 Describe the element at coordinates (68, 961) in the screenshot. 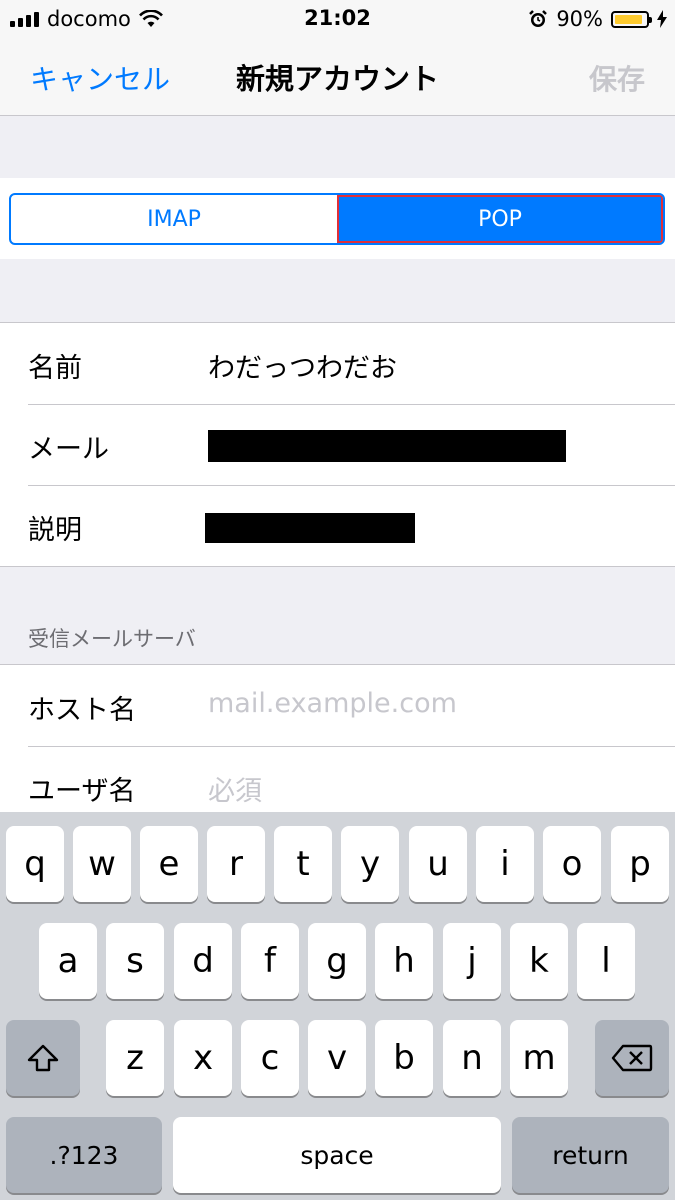

I see `key-a: a` at that location.